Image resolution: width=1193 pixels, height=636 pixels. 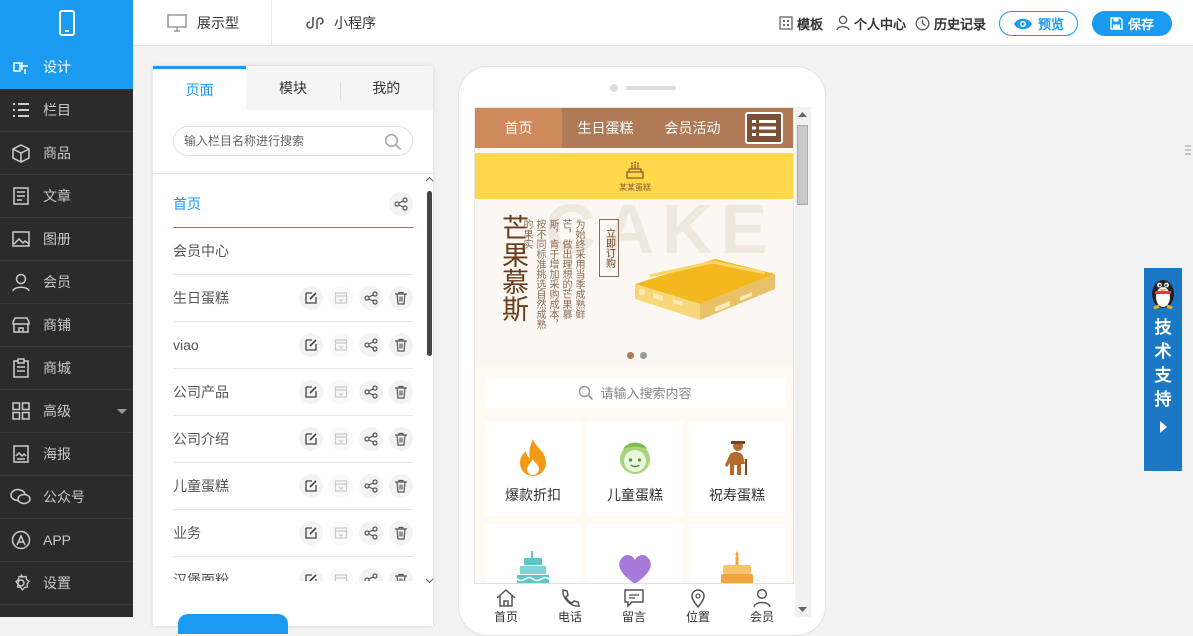 I want to click on tab-mine: 我的, so click(x=386, y=88).